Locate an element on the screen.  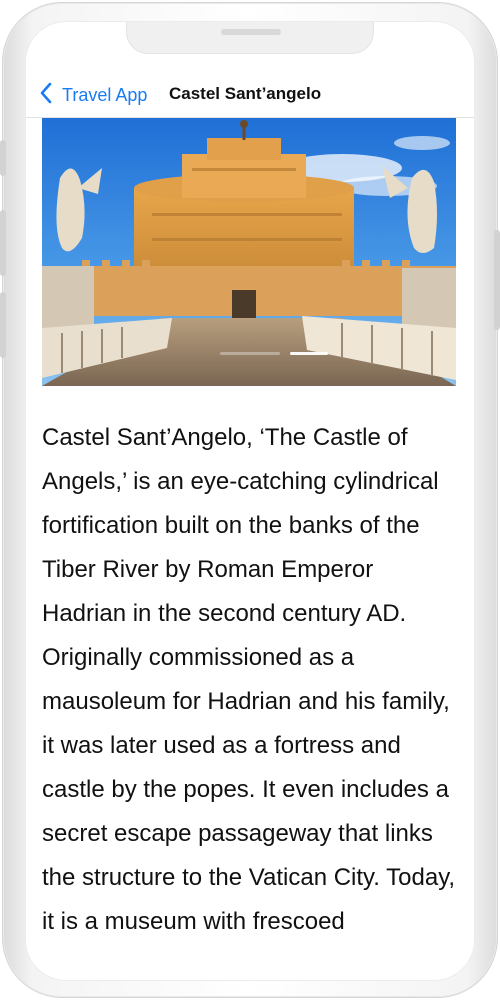
page-title: Castel Sant’angelo is located at coordinates (245, 93).